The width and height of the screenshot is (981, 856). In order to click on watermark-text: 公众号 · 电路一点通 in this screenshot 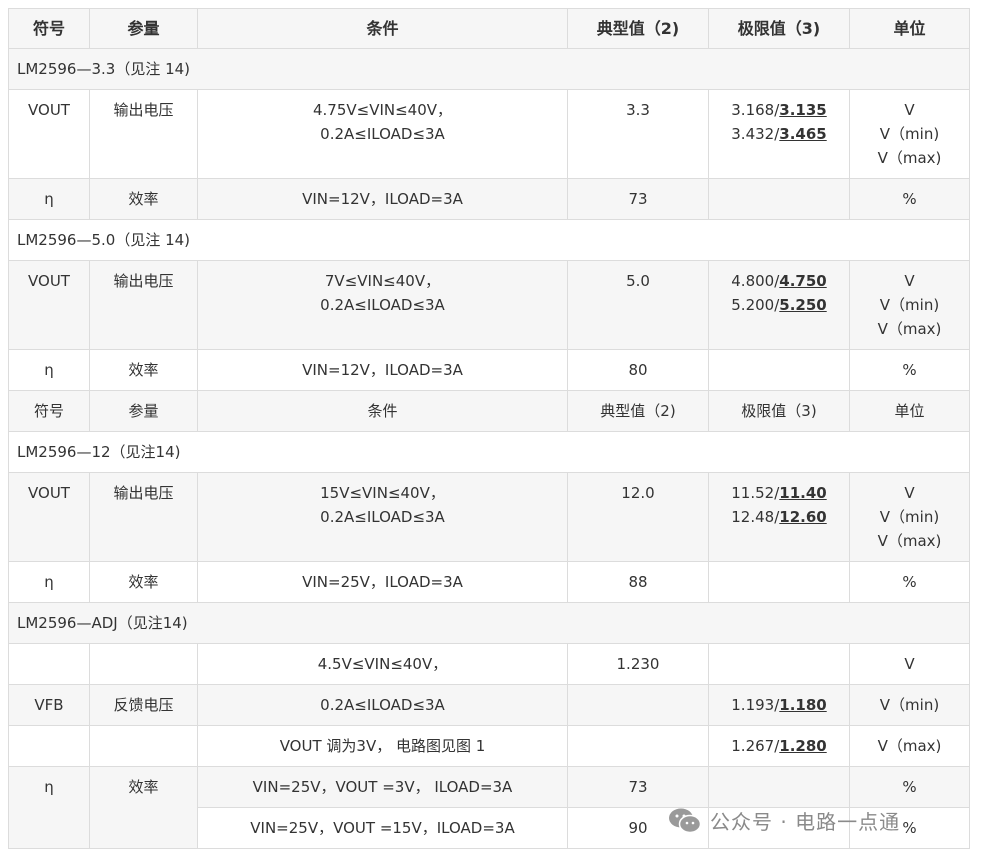, I will do `click(805, 822)`.